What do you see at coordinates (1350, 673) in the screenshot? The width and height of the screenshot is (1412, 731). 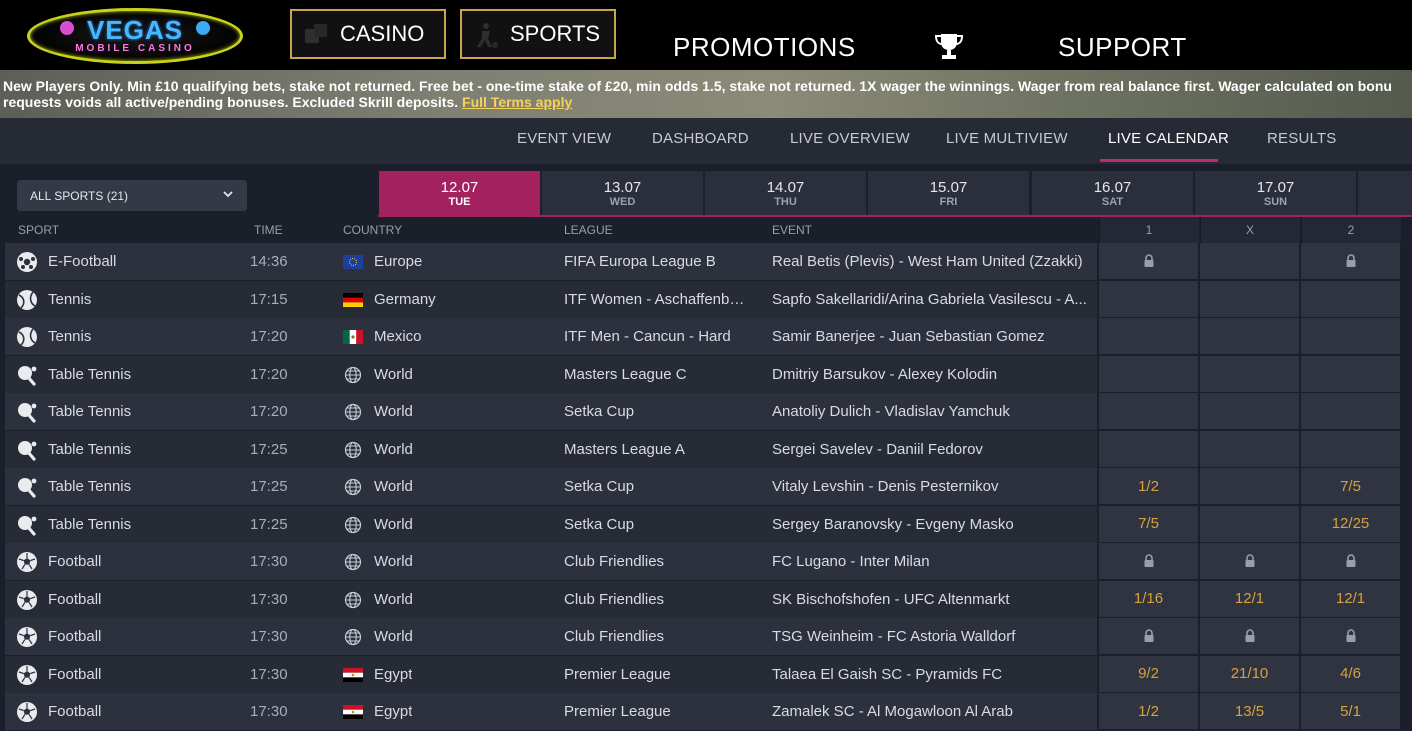 I see `odds-away: 4/6` at bounding box center [1350, 673].